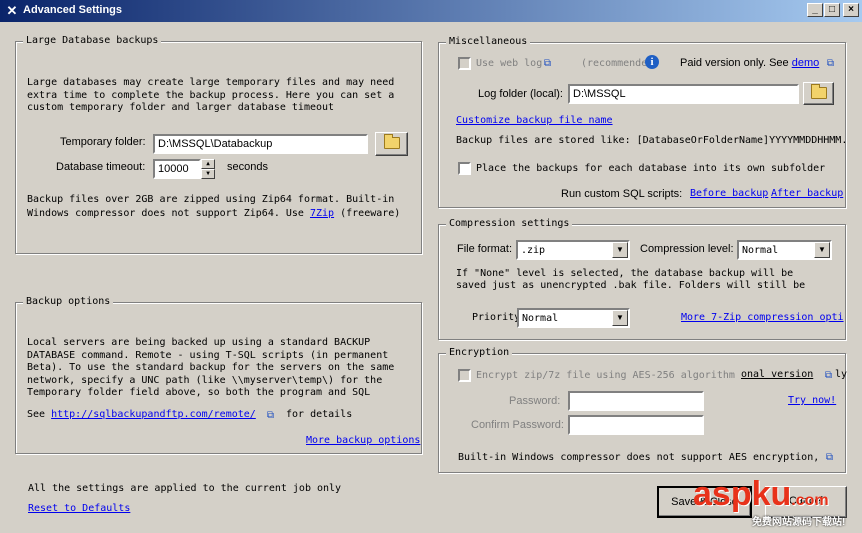 The height and width of the screenshot is (533, 862). I want to click on file-format-value: .zip, so click(533, 250).